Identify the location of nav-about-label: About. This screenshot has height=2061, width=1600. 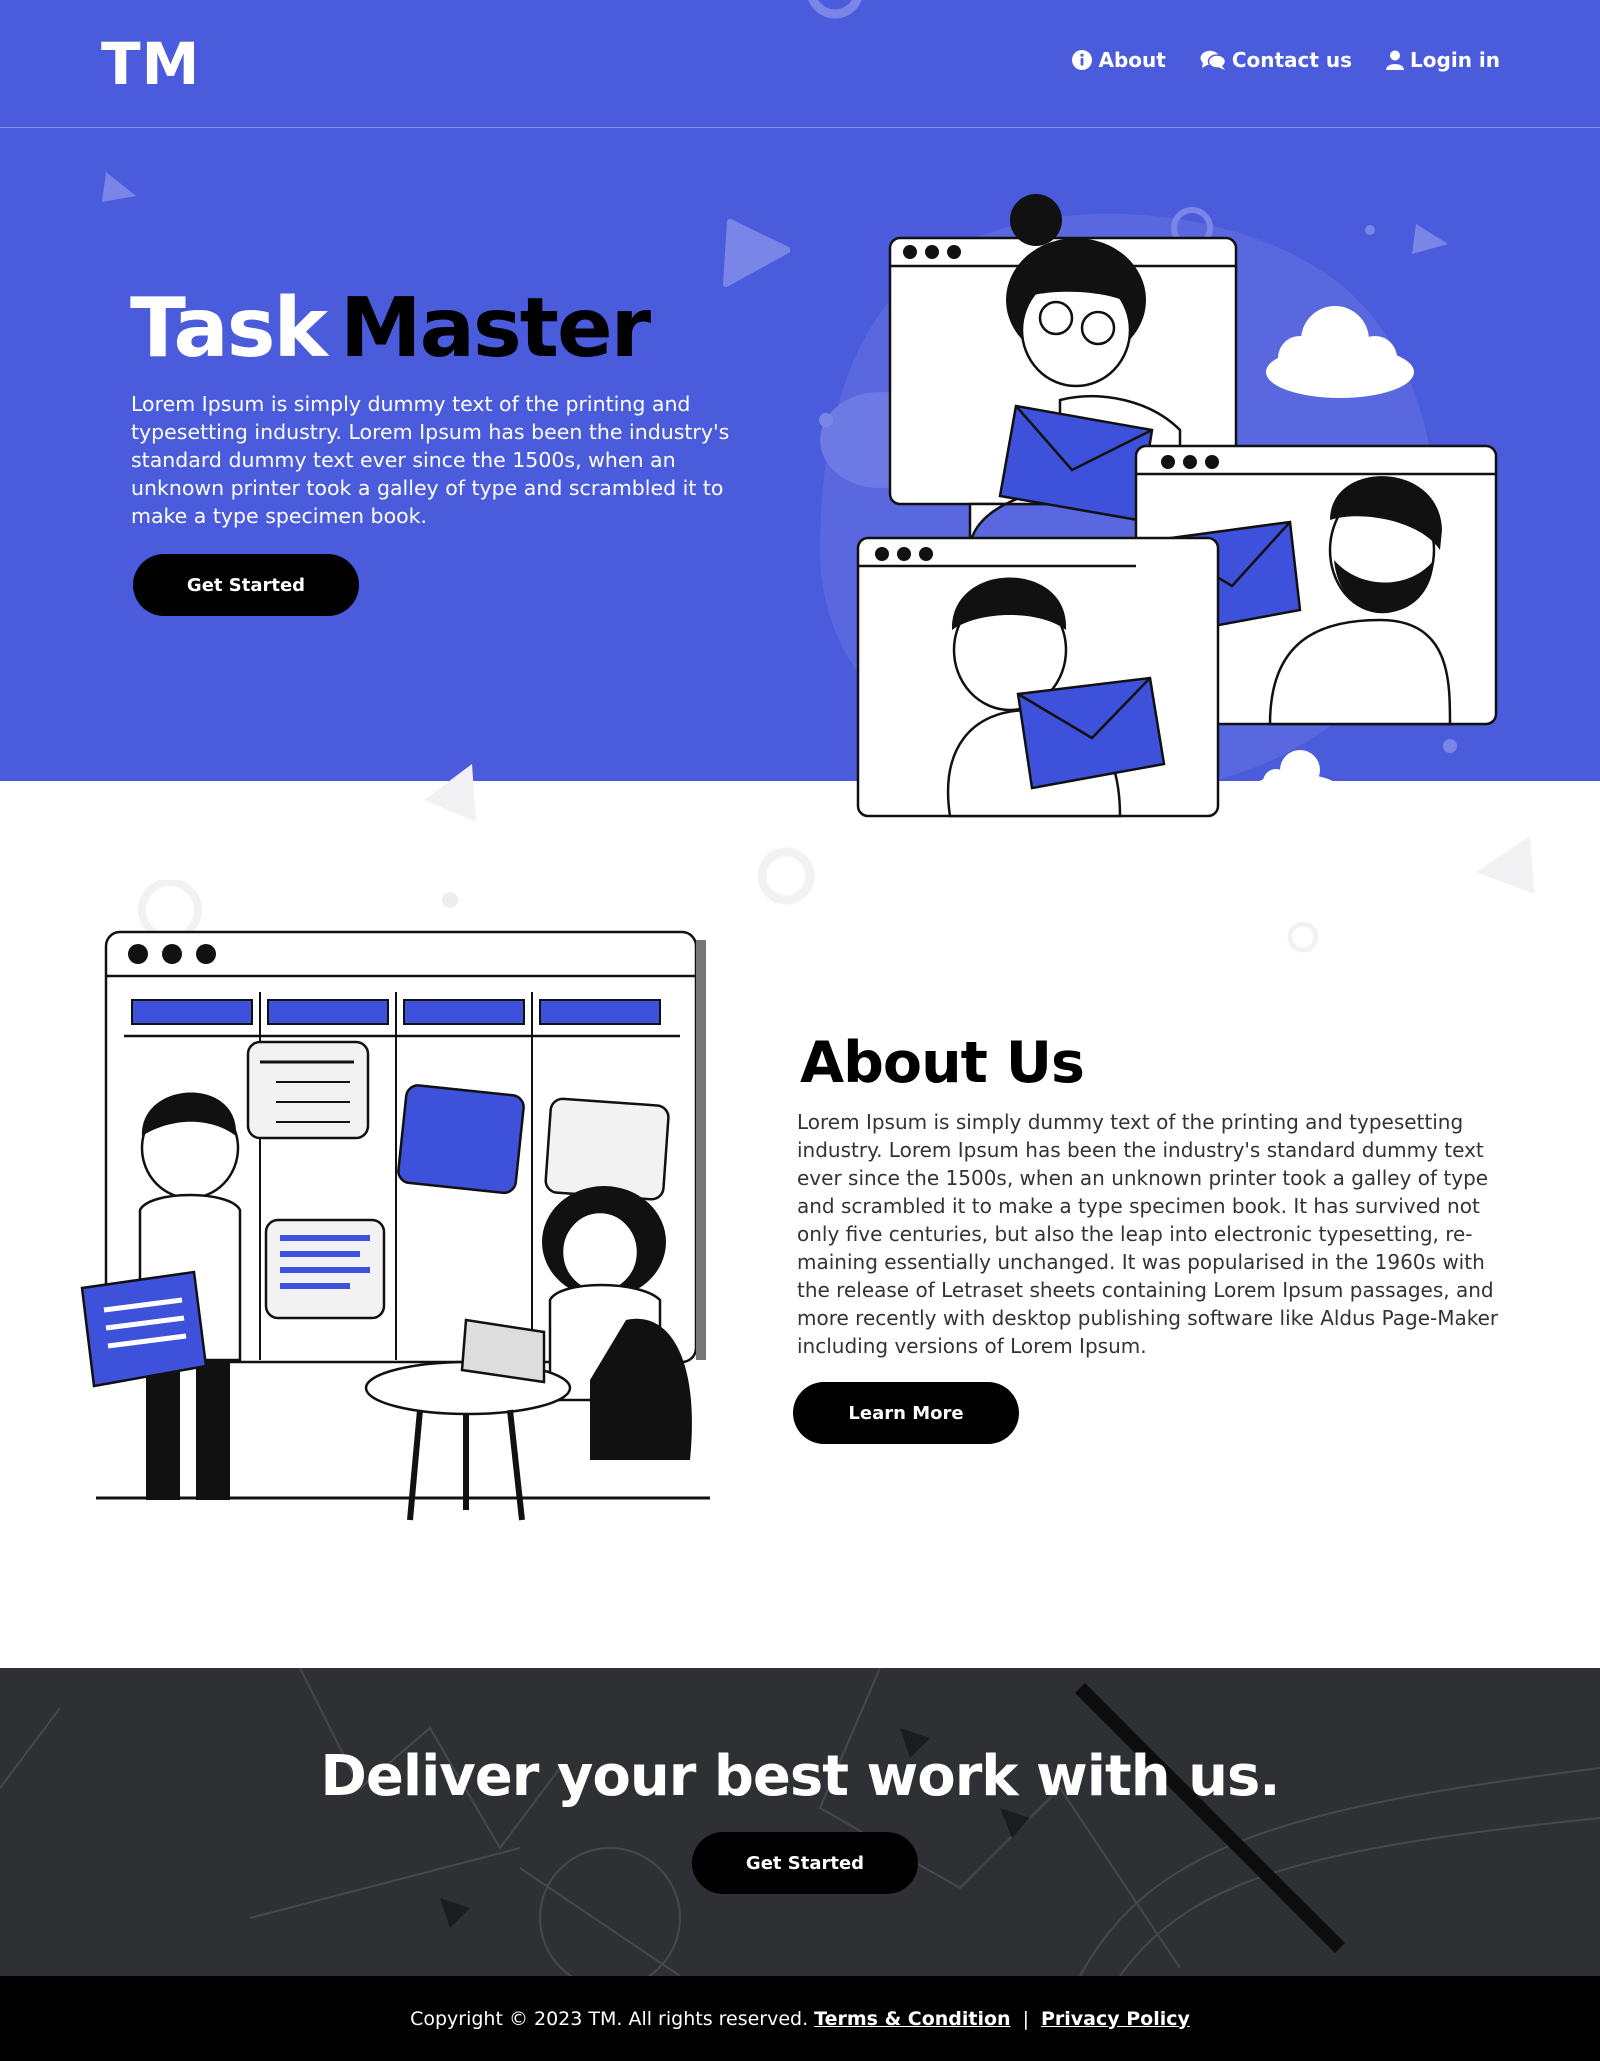
(1132, 60).